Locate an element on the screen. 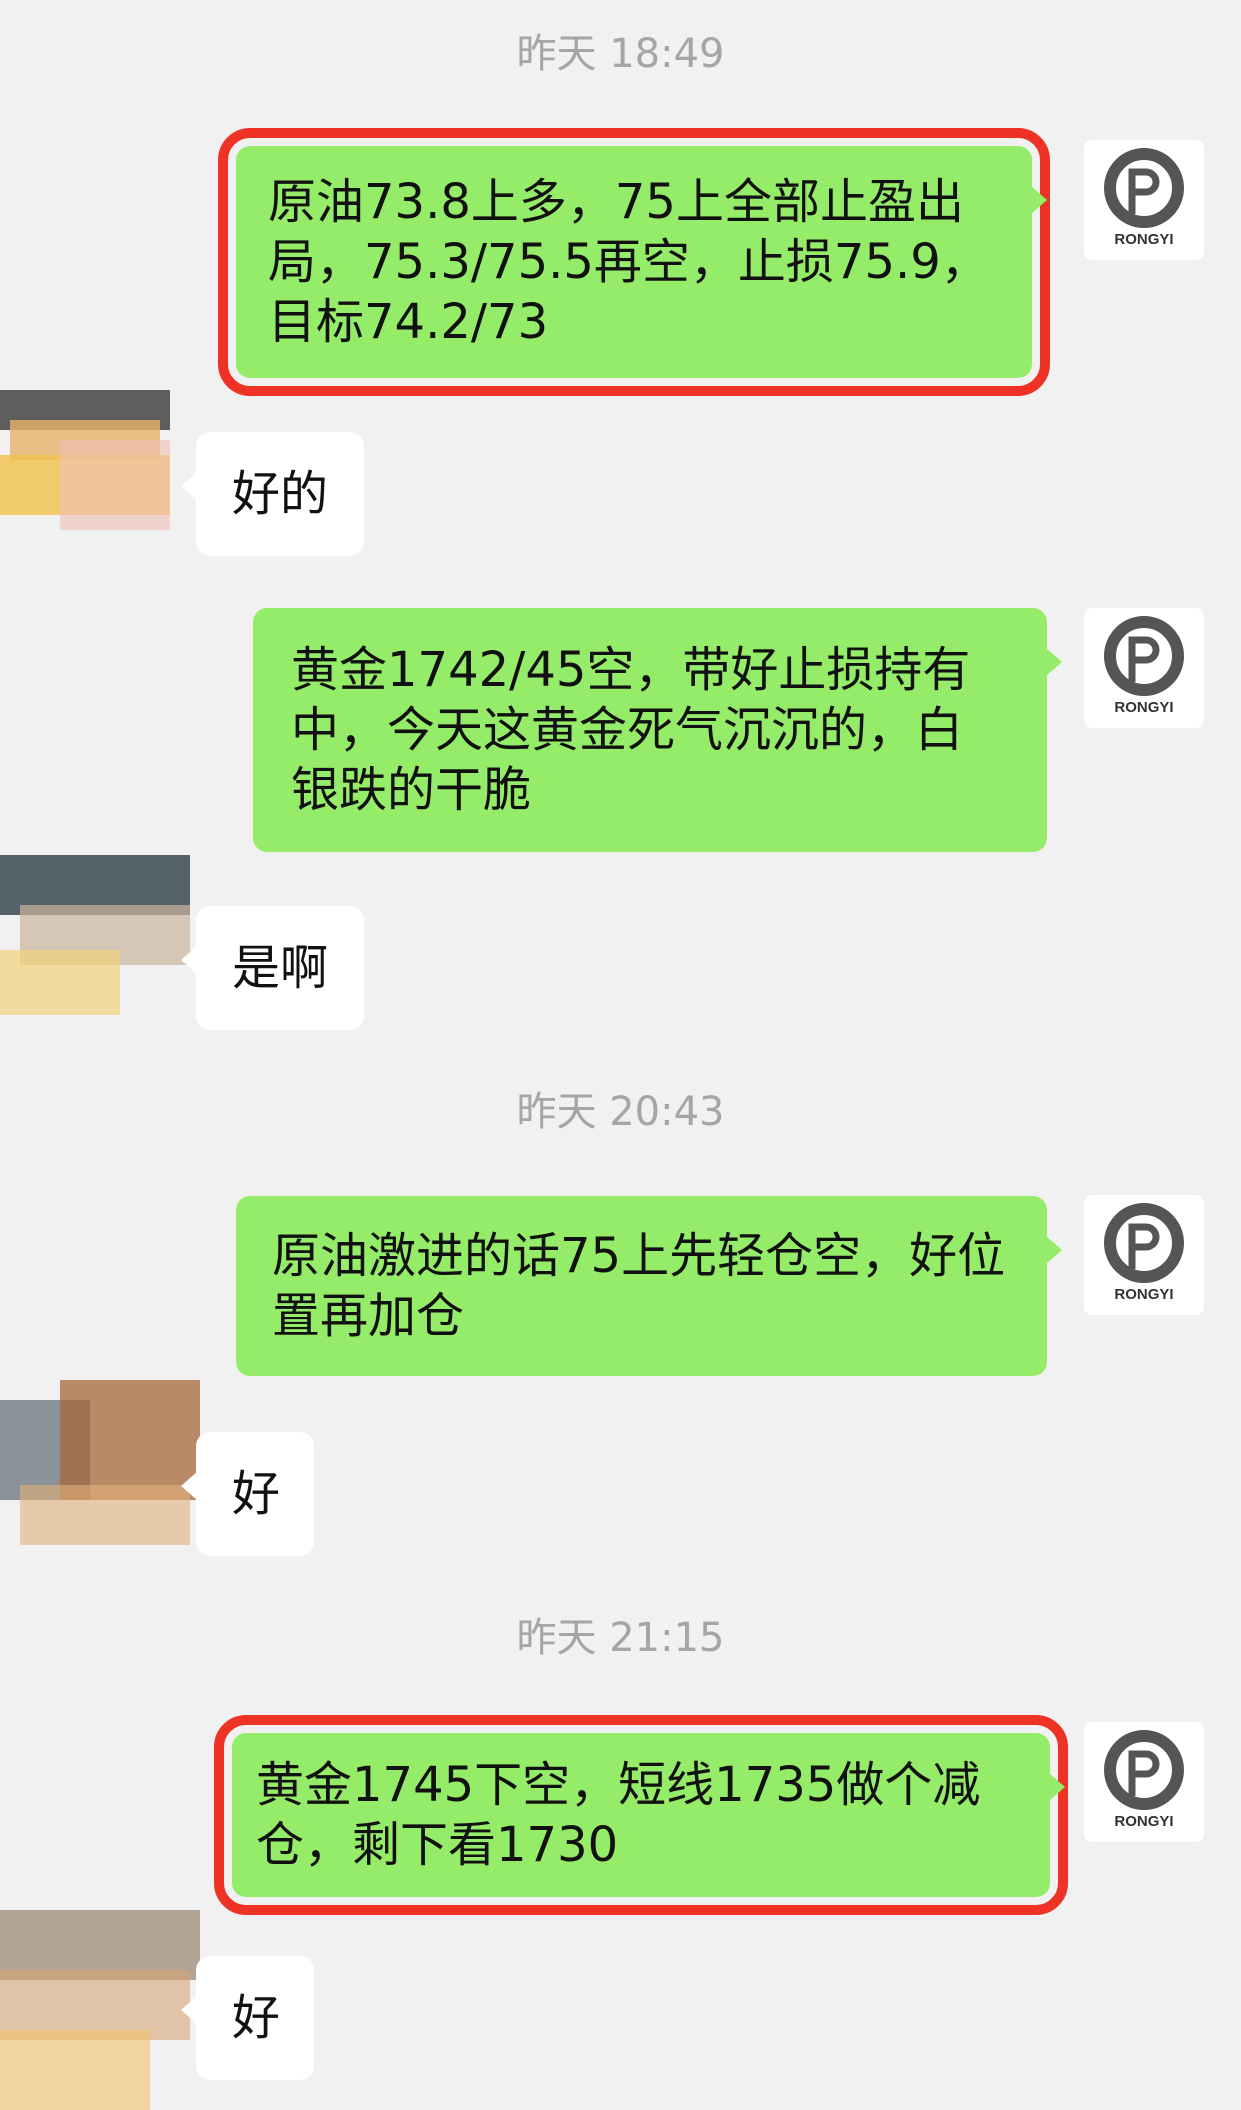  timestamp: 昨天 18:49 is located at coordinates (620, 54).